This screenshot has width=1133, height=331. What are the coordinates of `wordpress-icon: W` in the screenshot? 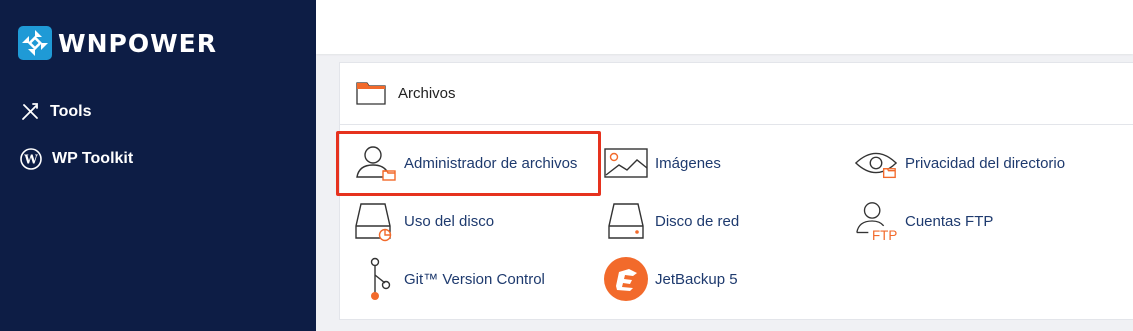 It's located at (31, 159).